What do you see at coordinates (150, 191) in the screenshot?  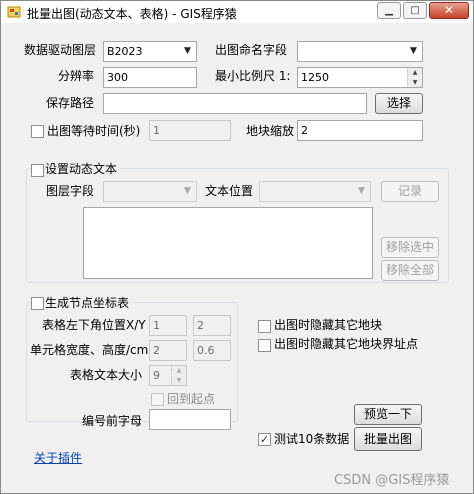 I see `layer-field-select: ▼` at bounding box center [150, 191].